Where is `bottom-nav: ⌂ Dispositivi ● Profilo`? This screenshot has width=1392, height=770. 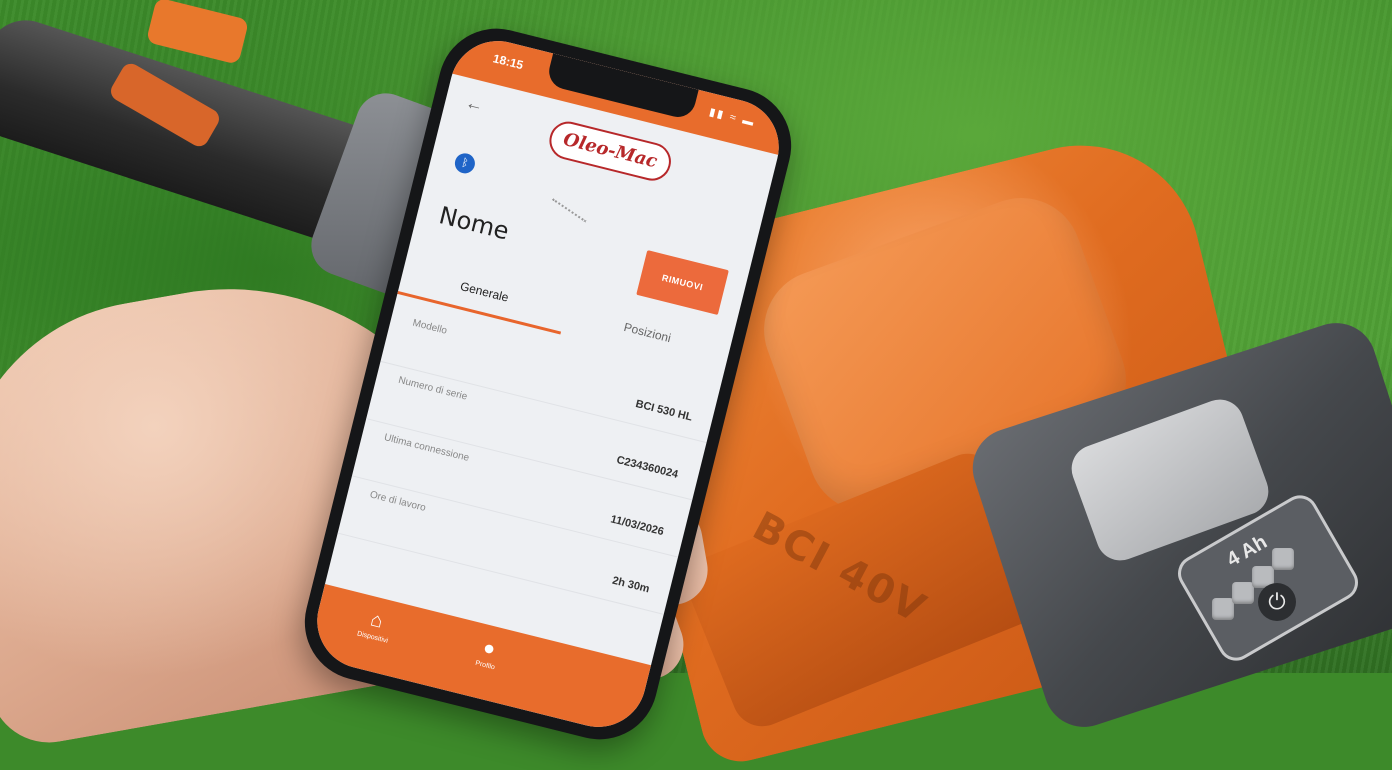 bottom-nav: ⌂ Dispositivi ● Profilo is located at coordinates (479, 660).